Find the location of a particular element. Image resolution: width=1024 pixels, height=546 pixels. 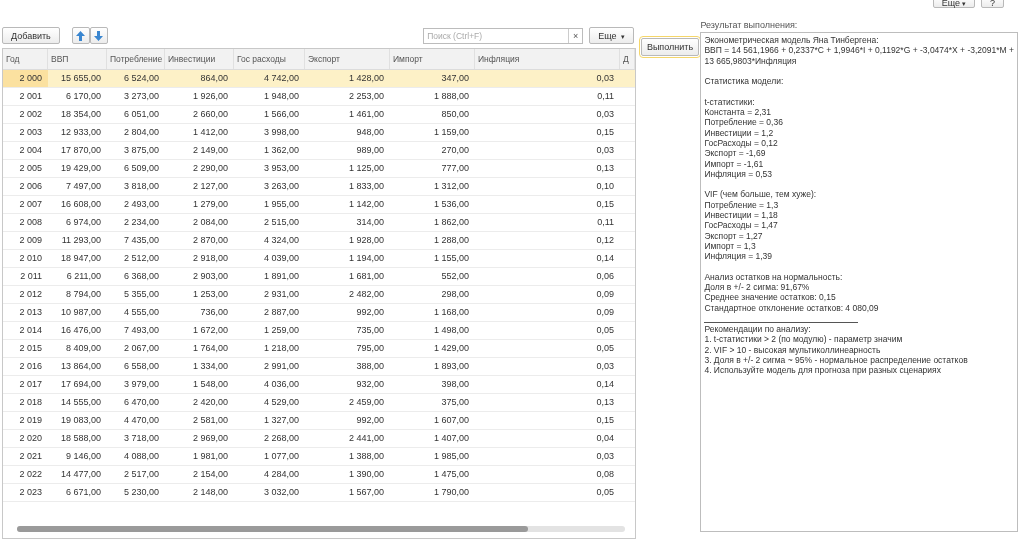

table-cell-text: 2 067,00 is located at coordinates (141, 348).